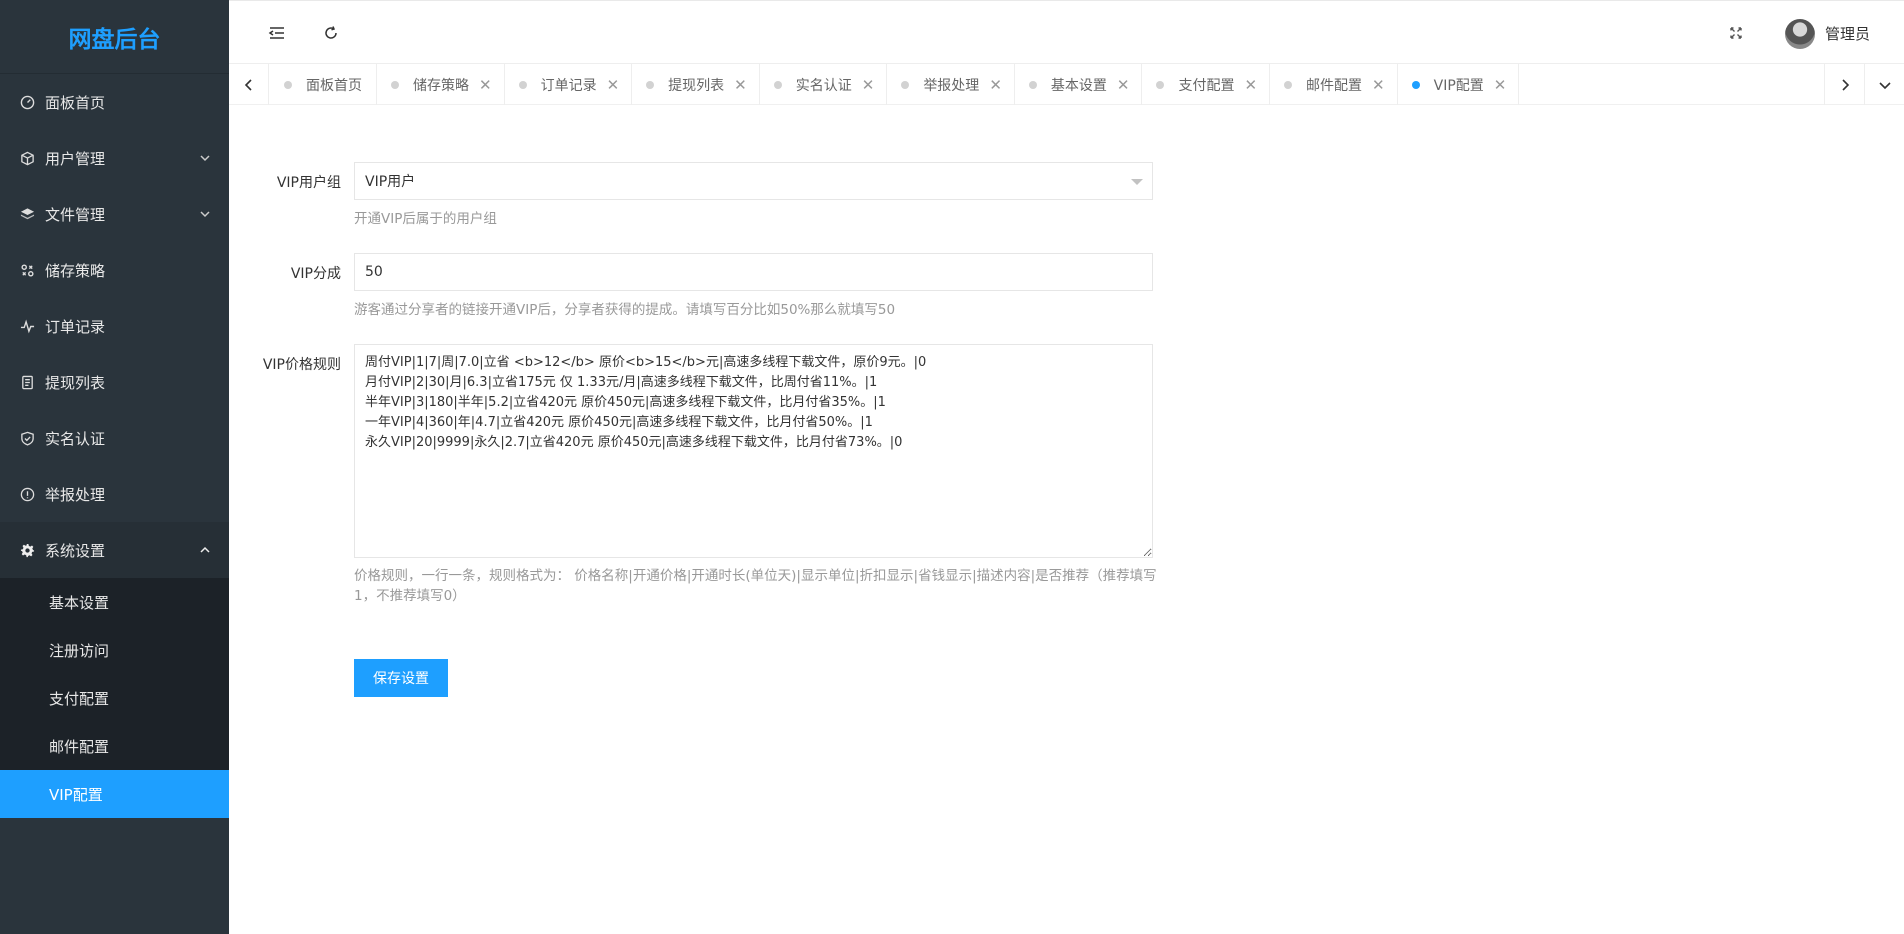 The image size is (1904, 934). Describe the element at coordinates (75, 494) in the screenshot. I see `sidebar-item-label: 举报处理` at that location.